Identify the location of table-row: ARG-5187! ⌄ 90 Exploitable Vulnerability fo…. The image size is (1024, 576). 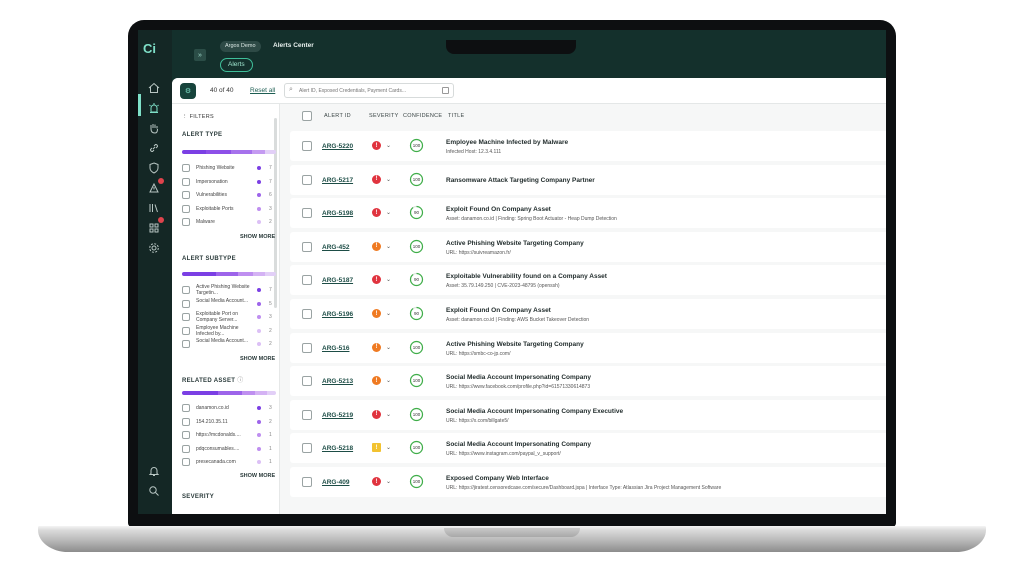
(588, 280).